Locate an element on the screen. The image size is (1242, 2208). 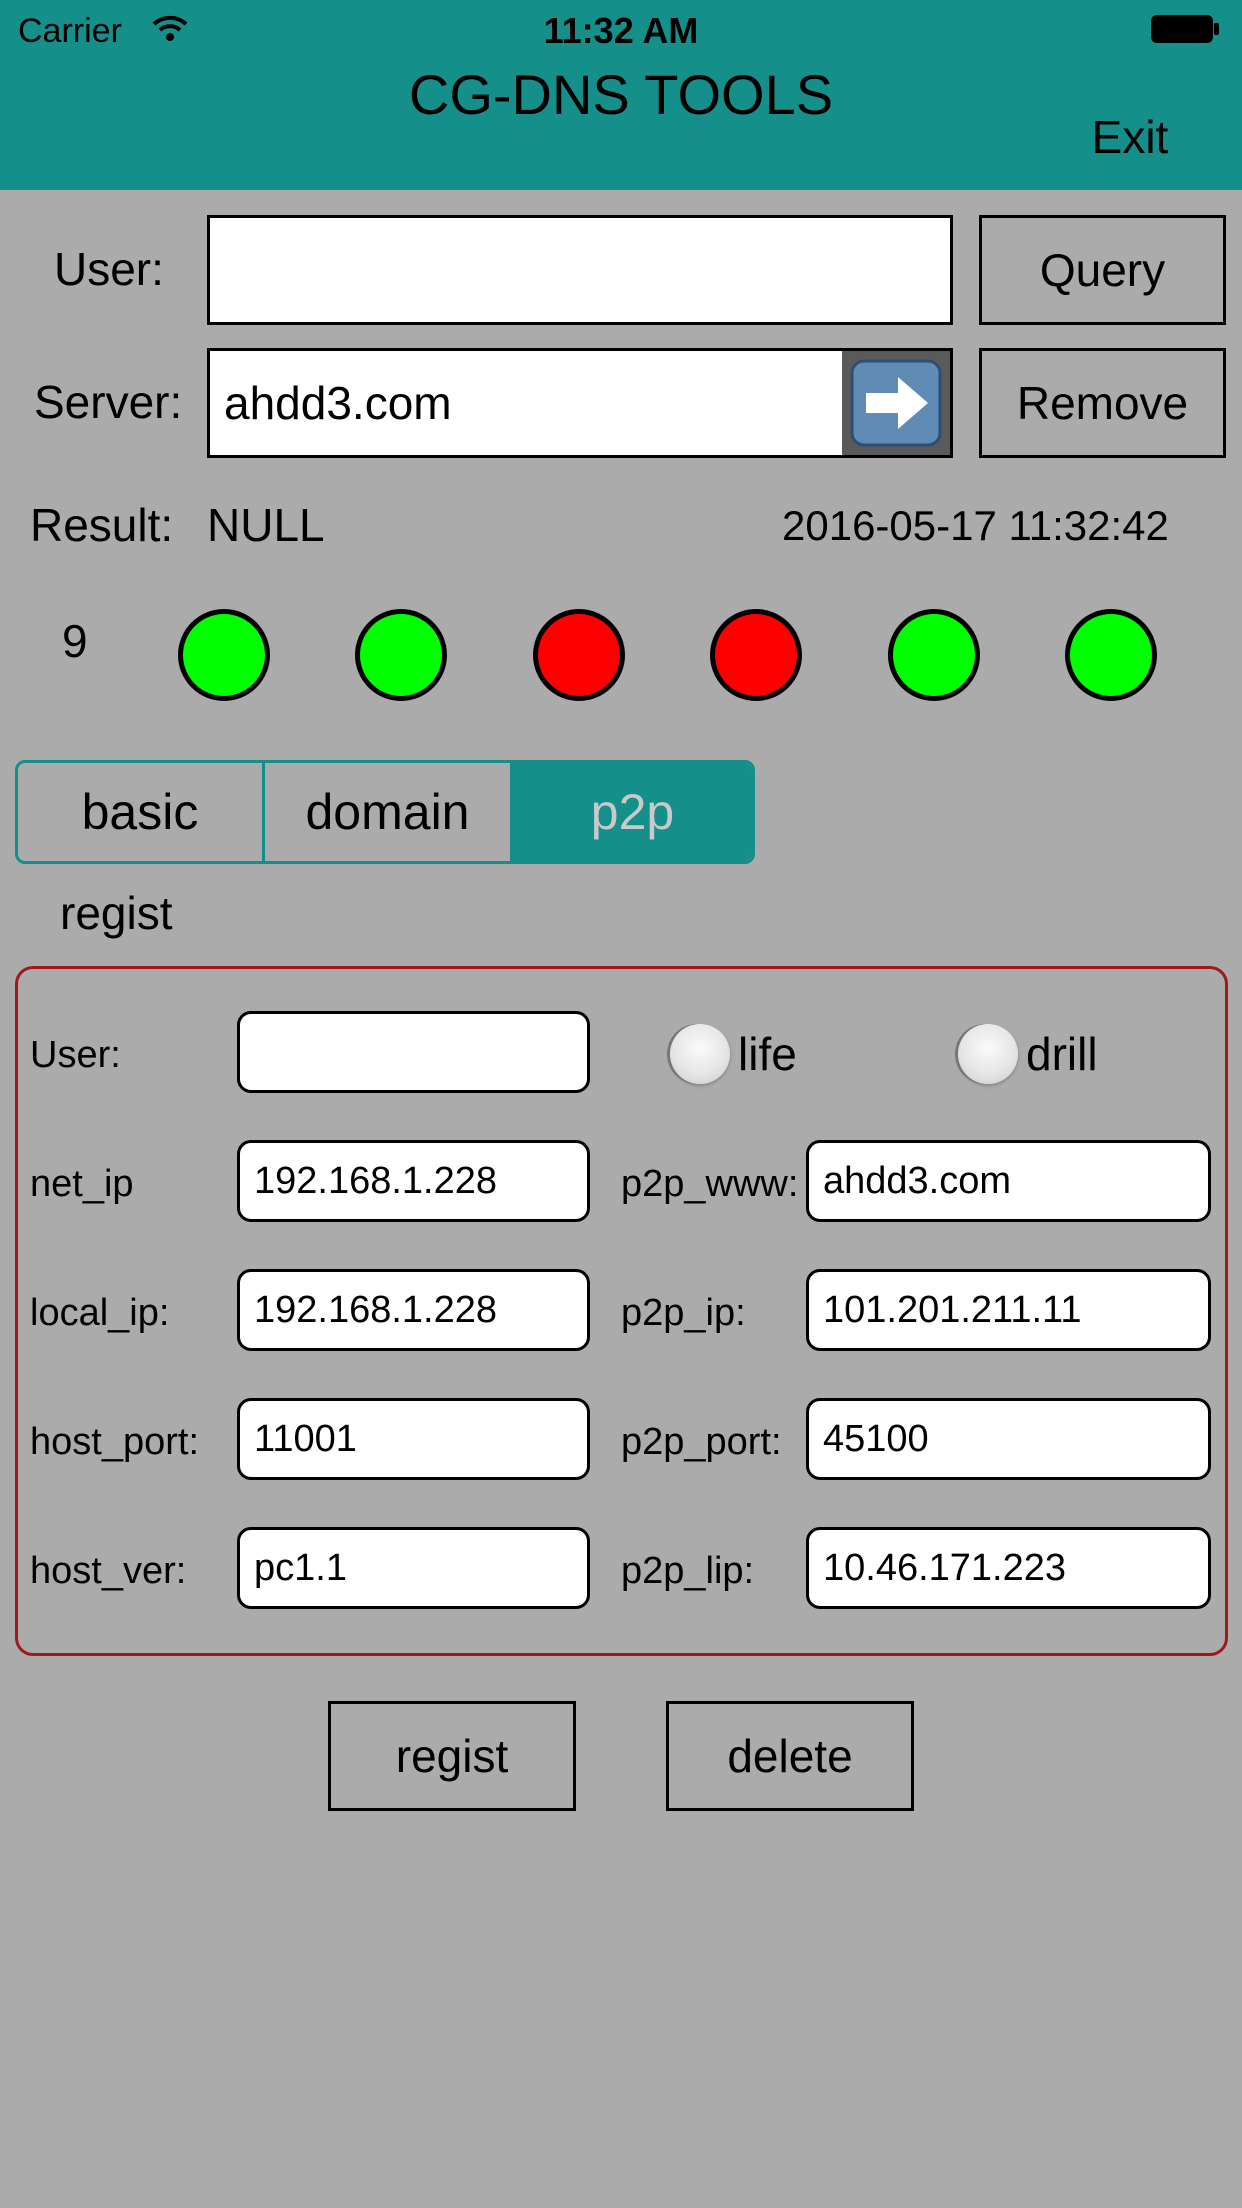
p2p-www-label: p2p_www: is located at coordinates (710, 1184).